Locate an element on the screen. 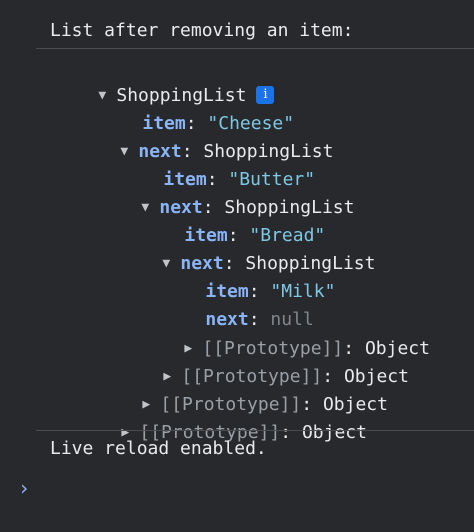 This screenshot has width=474, height=532. tree-item-row: item: "Butter" is located at coordinates (217, 167).